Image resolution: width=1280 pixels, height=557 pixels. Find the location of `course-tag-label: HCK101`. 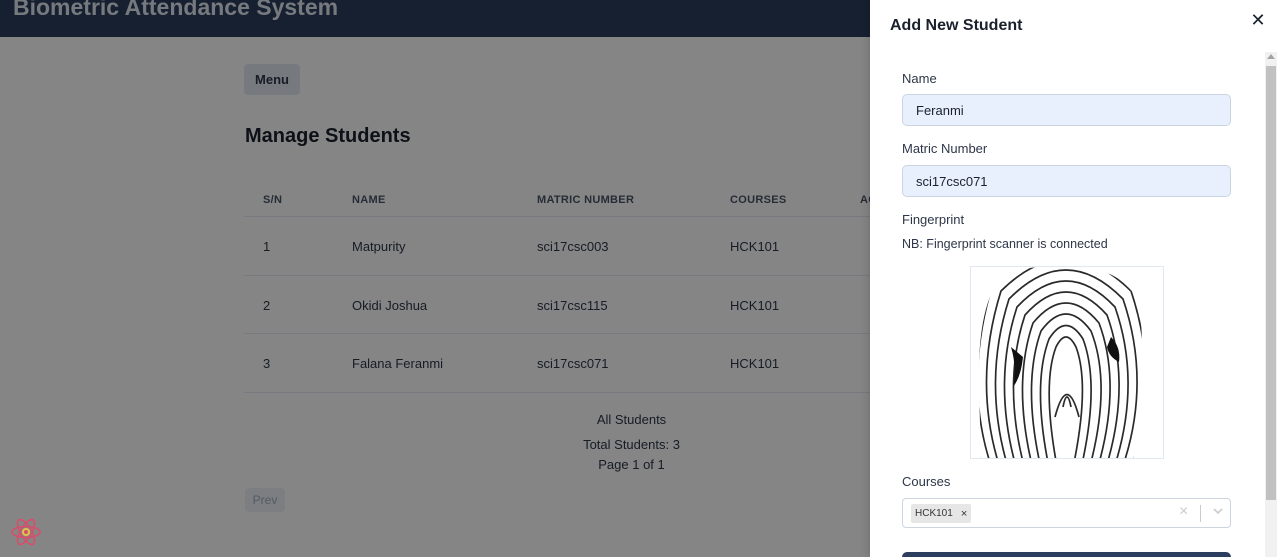

course-tag-label: HCK101 is located at coordinates (934, 513).